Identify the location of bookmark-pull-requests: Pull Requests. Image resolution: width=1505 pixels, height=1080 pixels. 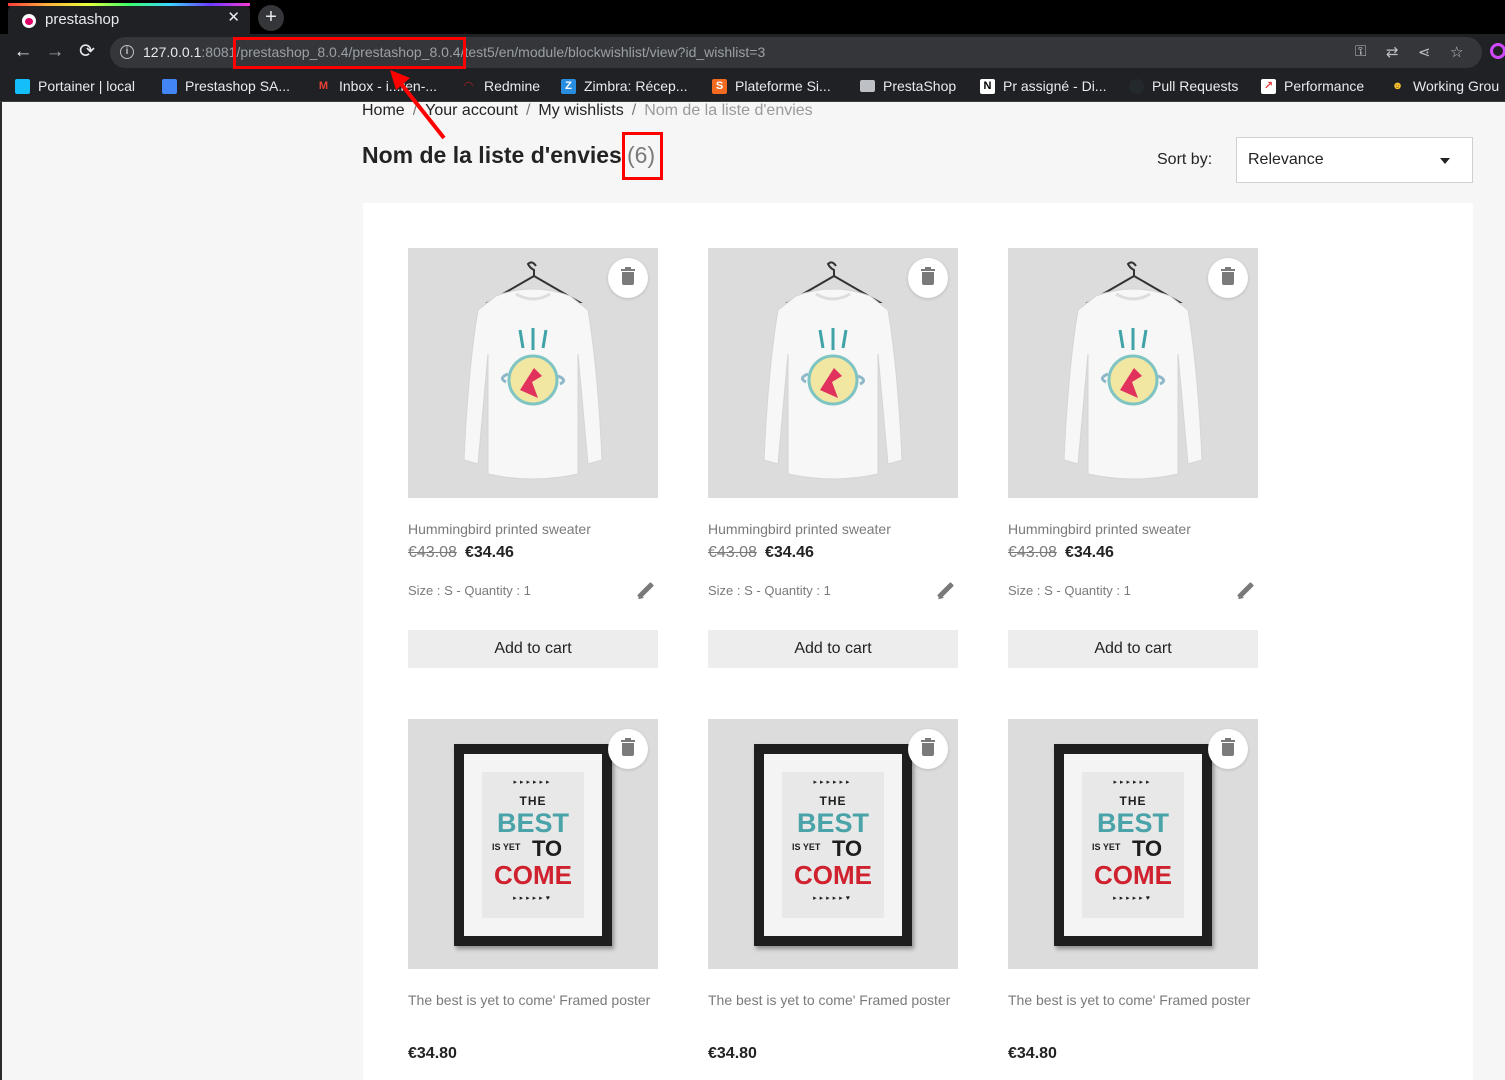
(1183, 86).